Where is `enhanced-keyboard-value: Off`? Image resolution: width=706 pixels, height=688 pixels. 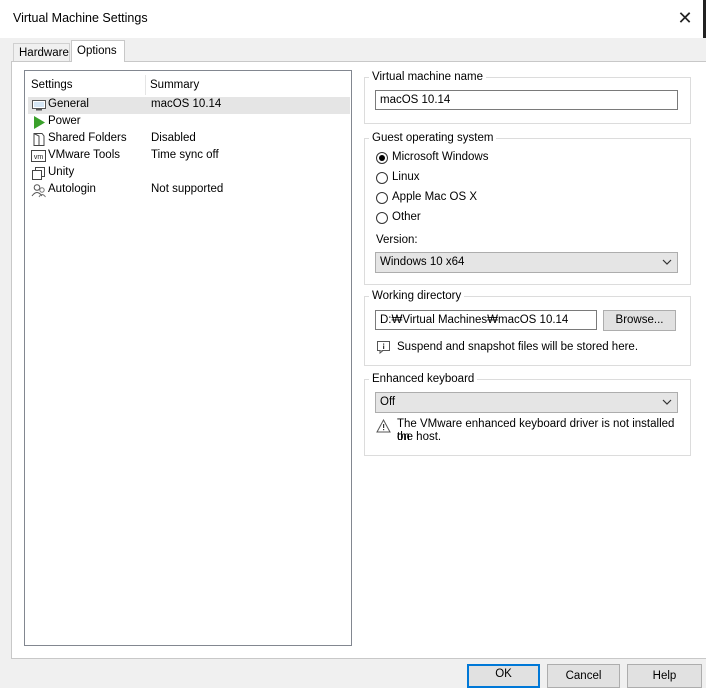 enhanced-keyboard-value: Off is located at coordinates (388, 402).